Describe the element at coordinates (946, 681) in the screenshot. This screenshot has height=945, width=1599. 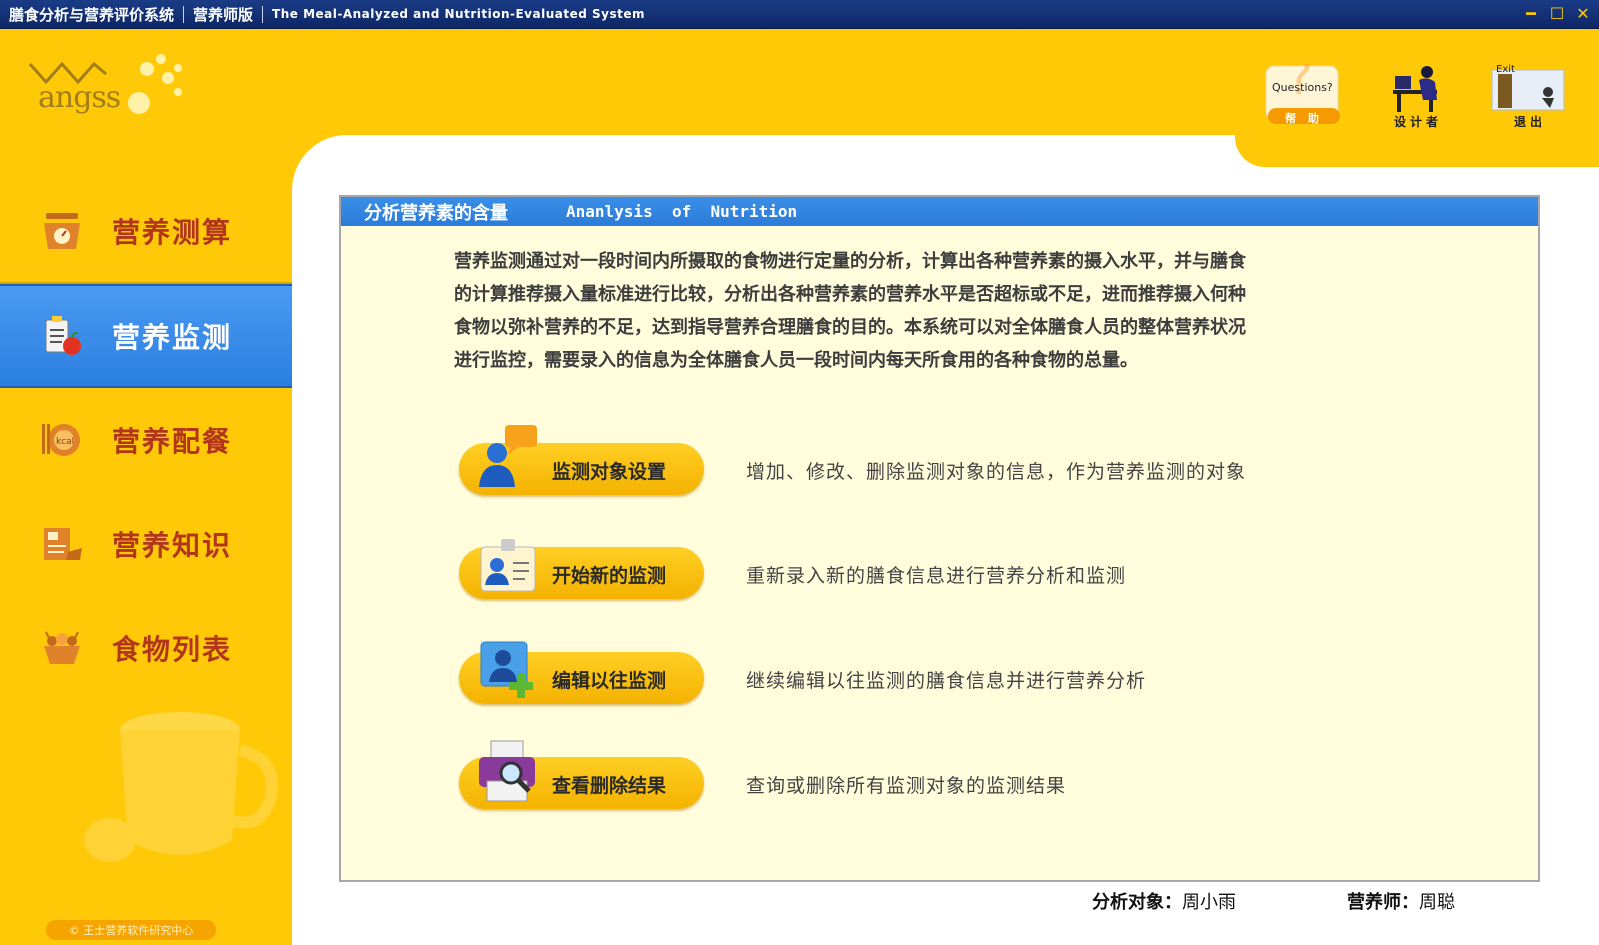
I see `action-description: 继续编辑以往监测的膳食信息并进行营养分析` at that location.